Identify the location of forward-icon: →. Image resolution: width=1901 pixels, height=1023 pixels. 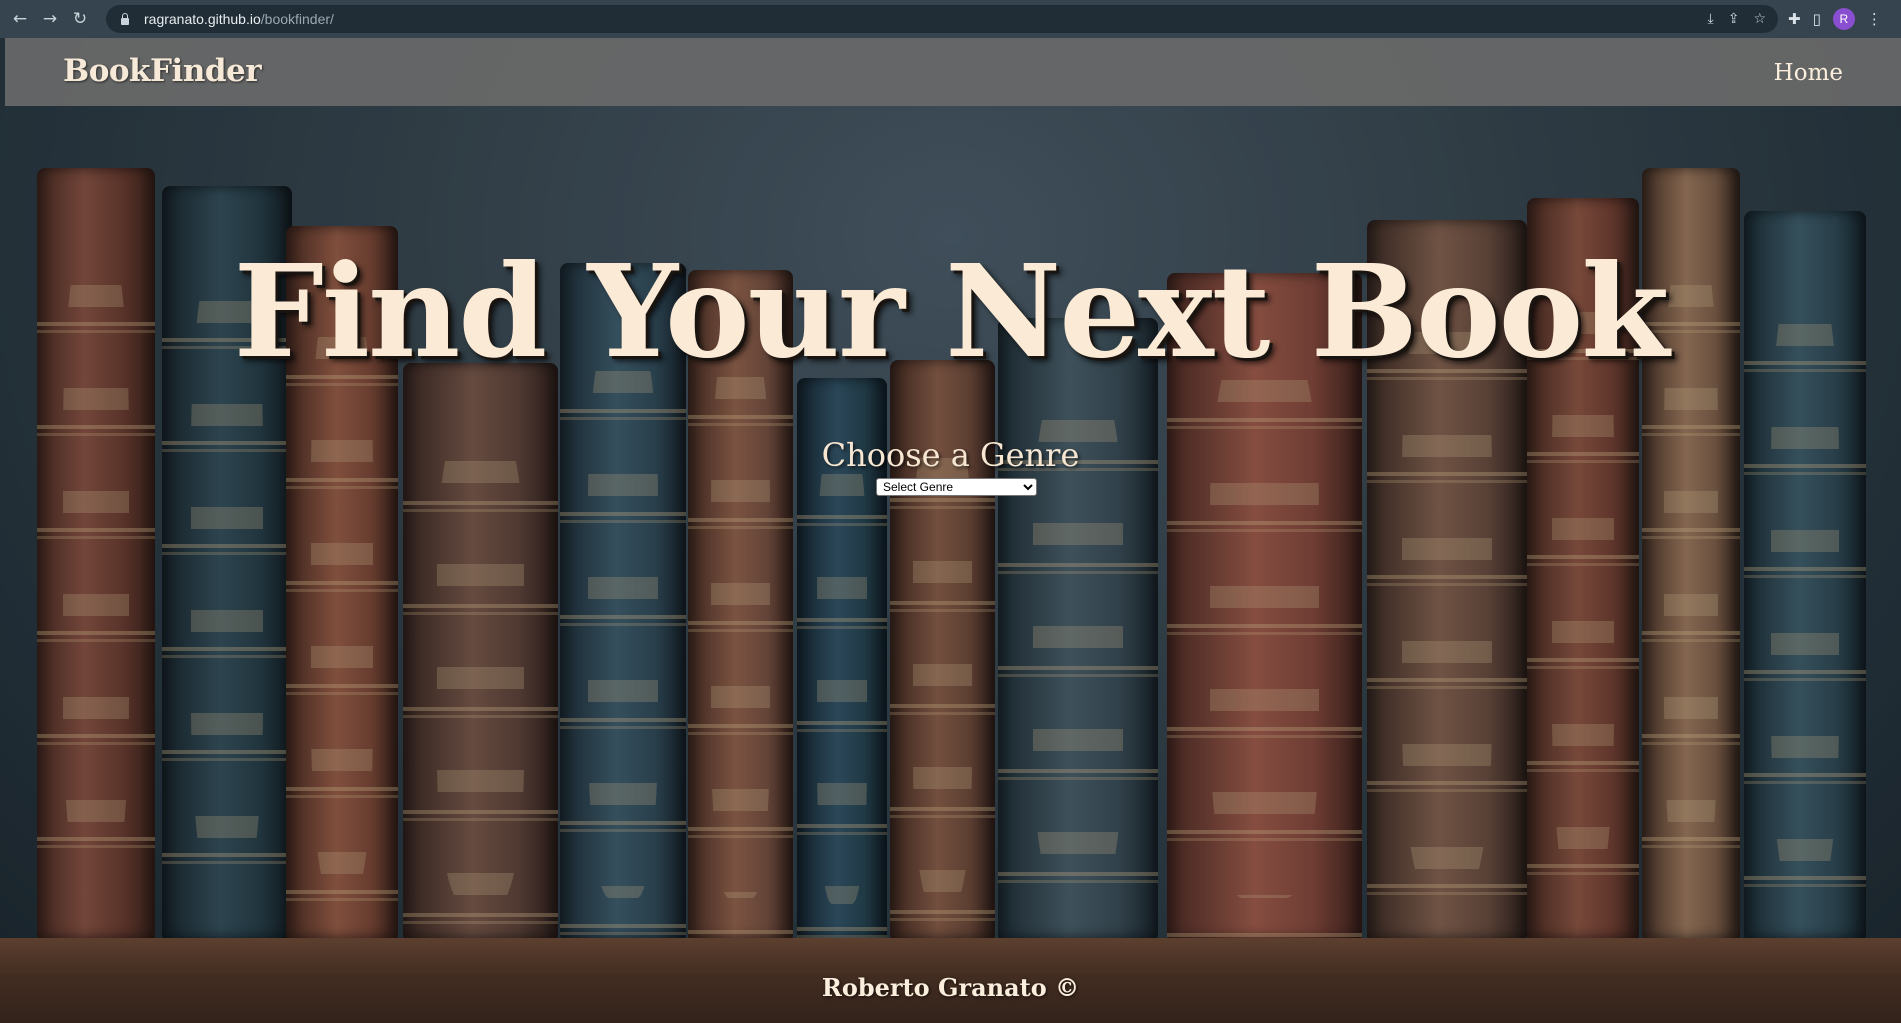
(50, 19).